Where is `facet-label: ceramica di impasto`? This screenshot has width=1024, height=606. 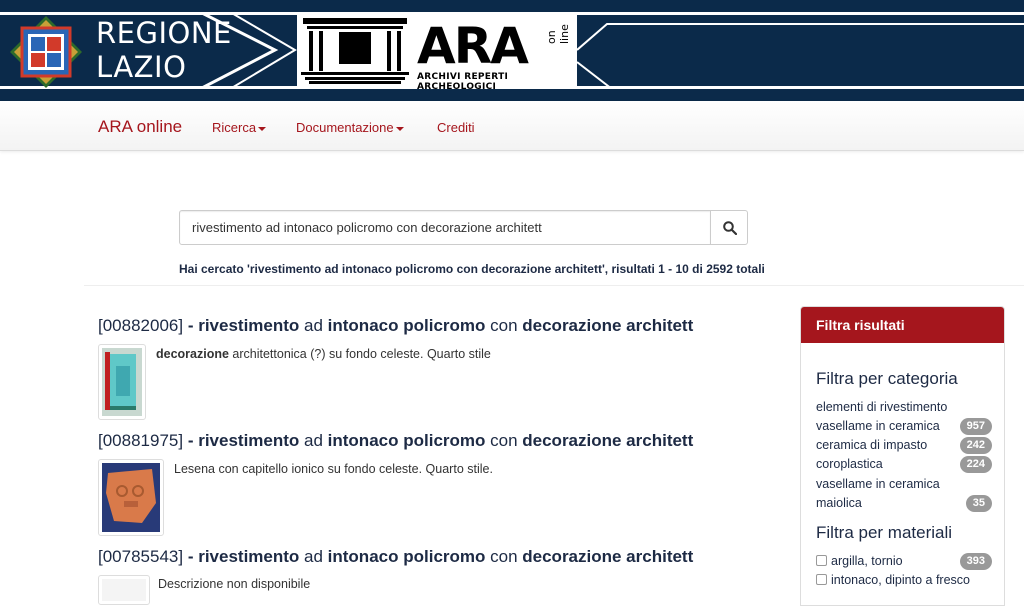
facet-label: ceramica di impasto is located at coordinates (872, 445).